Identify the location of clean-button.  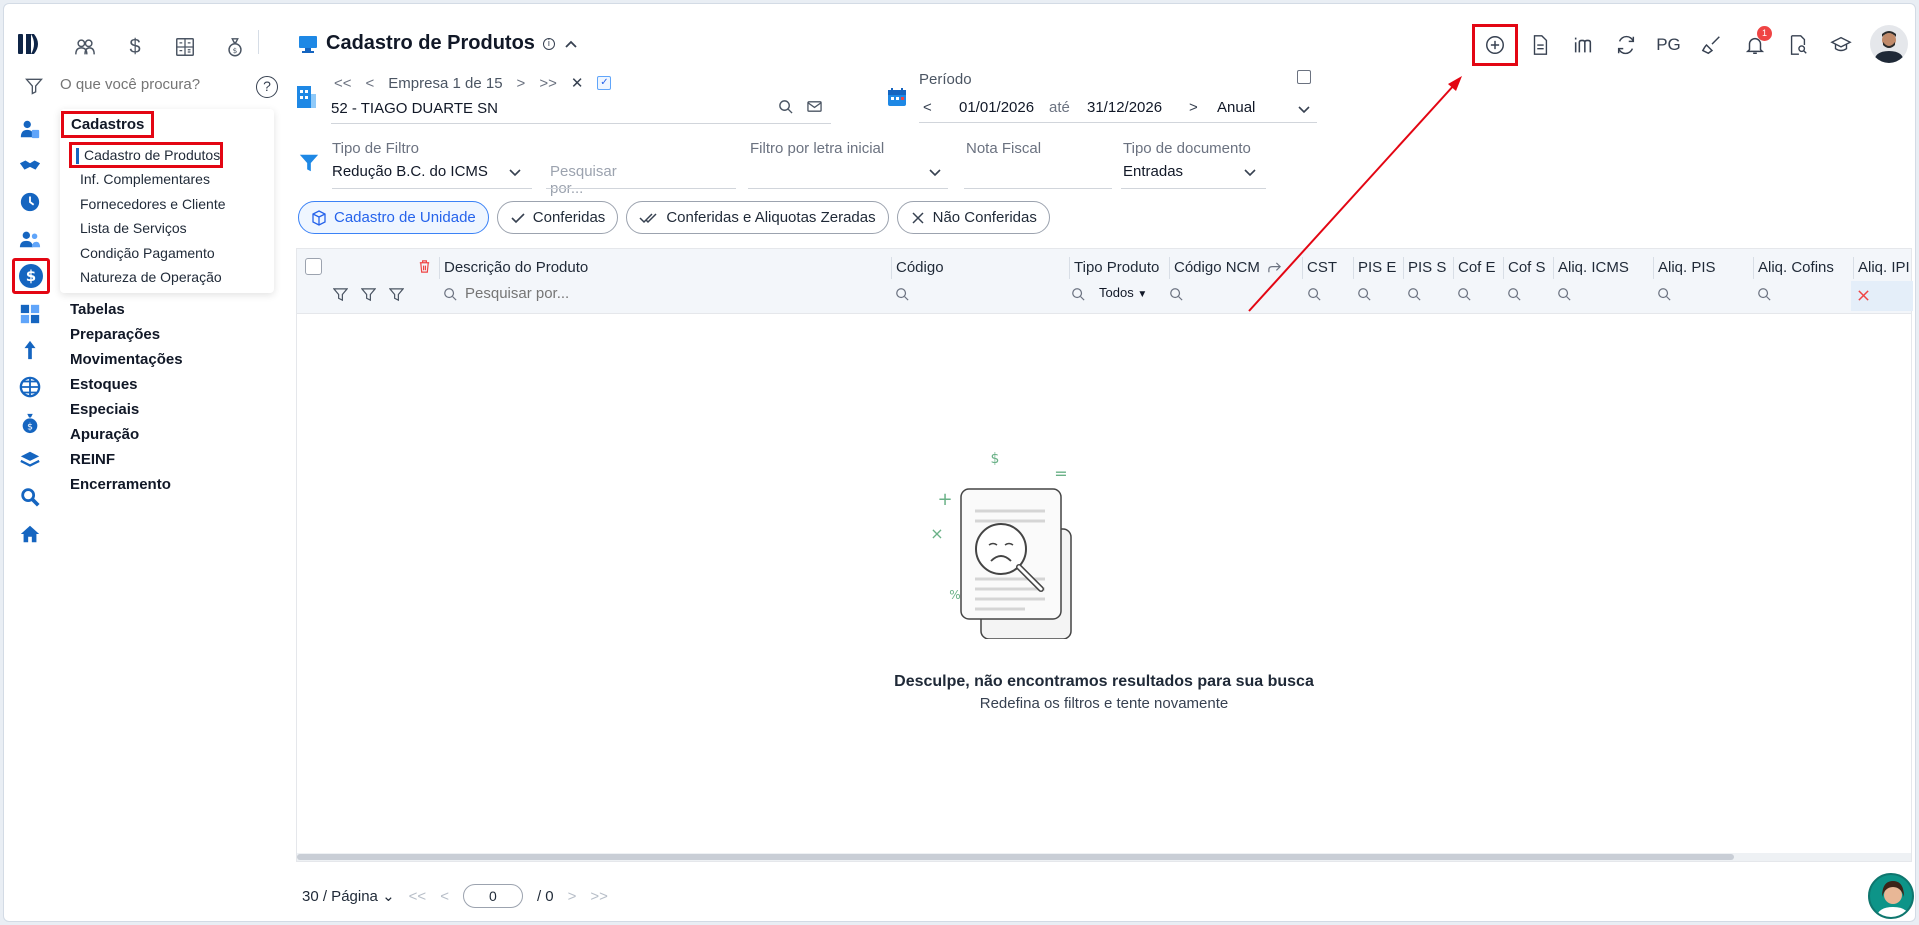
(1711, 45).